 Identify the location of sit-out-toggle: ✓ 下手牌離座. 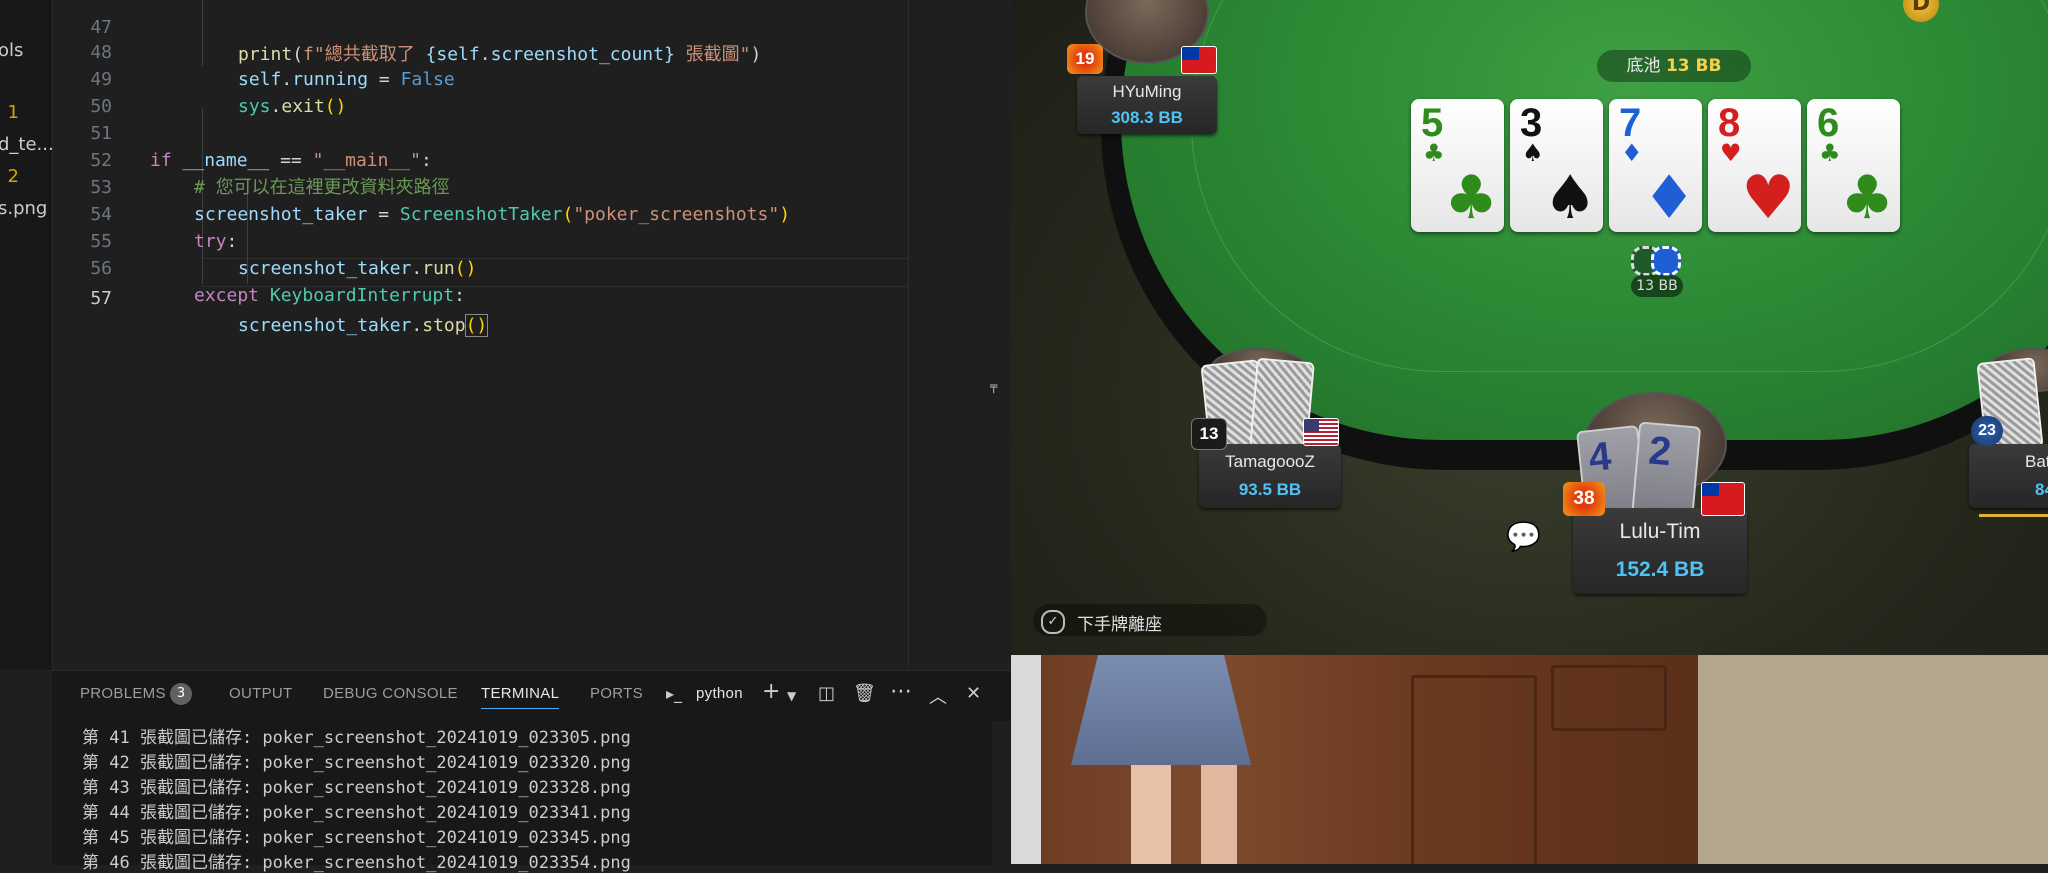
(1150, 620).